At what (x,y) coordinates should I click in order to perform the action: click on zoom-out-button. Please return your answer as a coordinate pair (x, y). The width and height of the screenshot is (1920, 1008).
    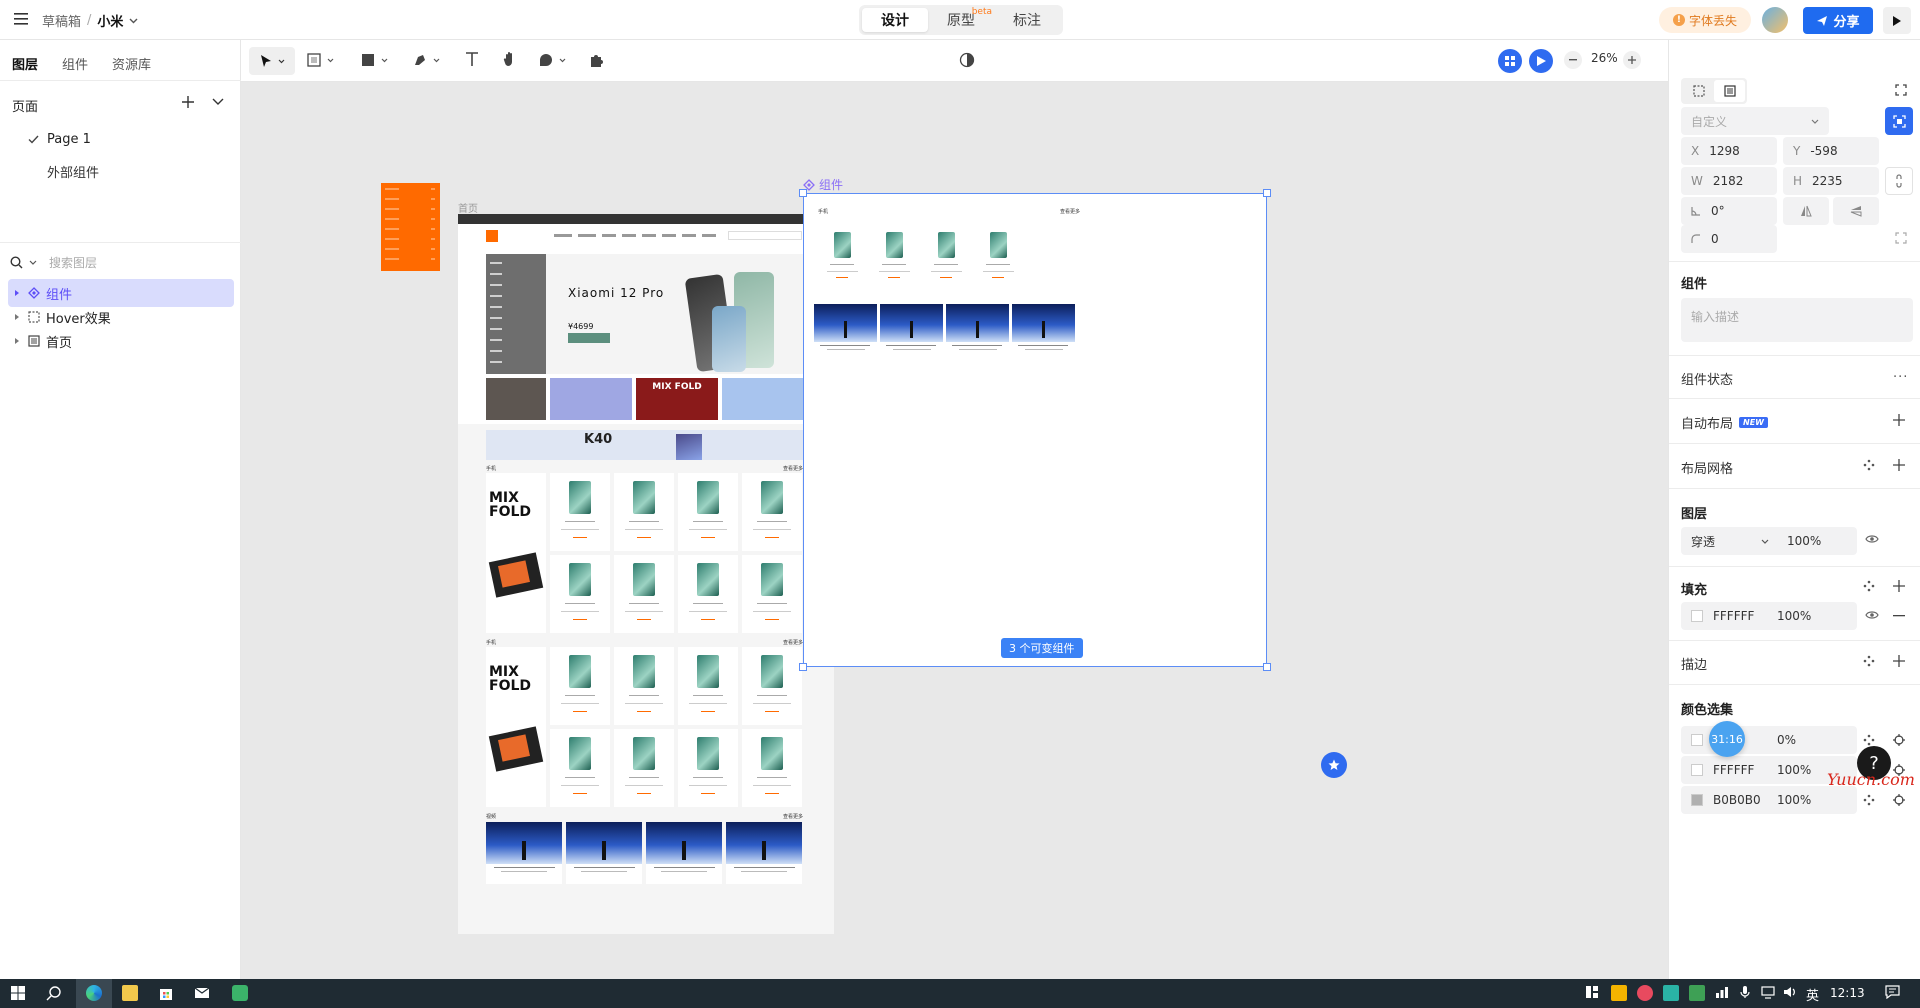
    Looking at the image, I should click on (1573, 60).